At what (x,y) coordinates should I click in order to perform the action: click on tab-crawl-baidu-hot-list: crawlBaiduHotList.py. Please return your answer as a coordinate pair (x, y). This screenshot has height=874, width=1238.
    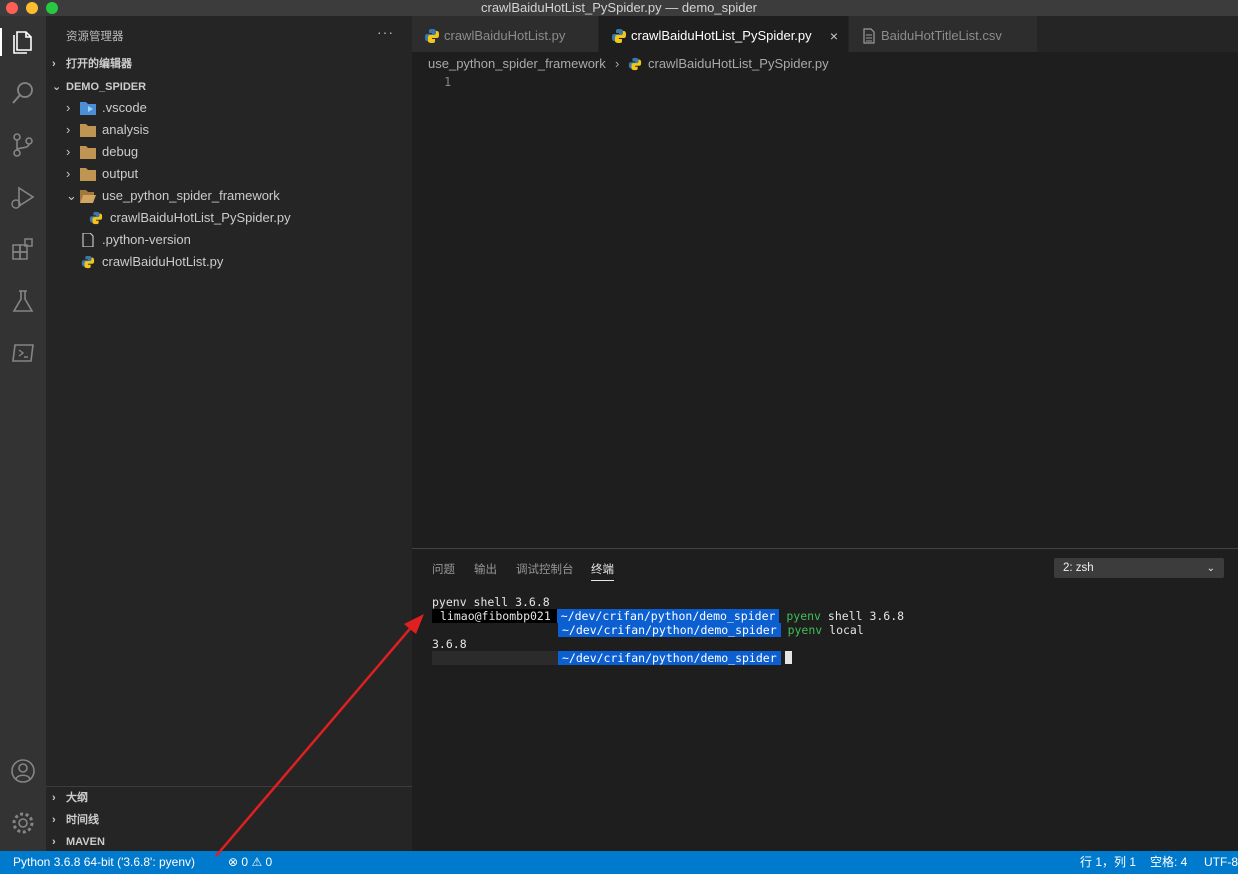
    Looking at the image, I should click on (505, 34).